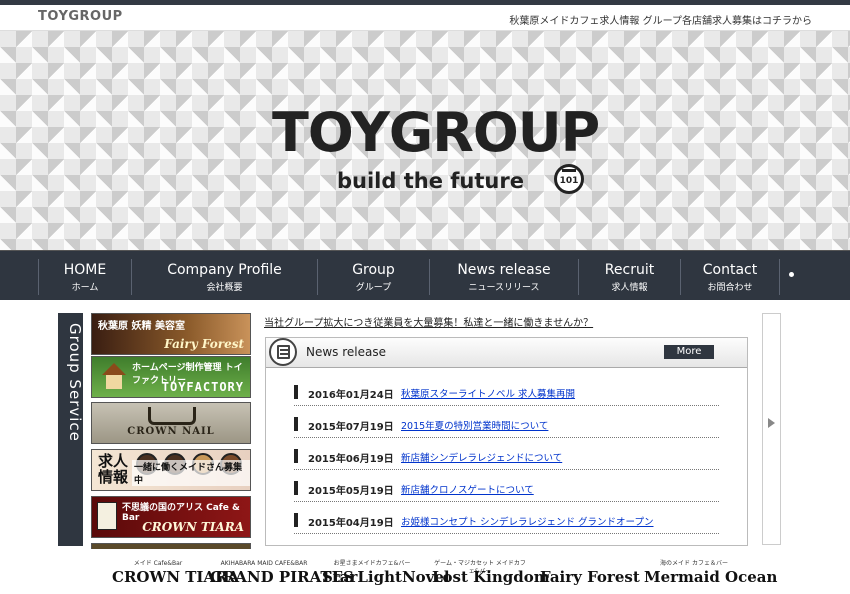 The image size is (850, 594). I want to click on news-date: 2015年07月19日, so click(351, 427).